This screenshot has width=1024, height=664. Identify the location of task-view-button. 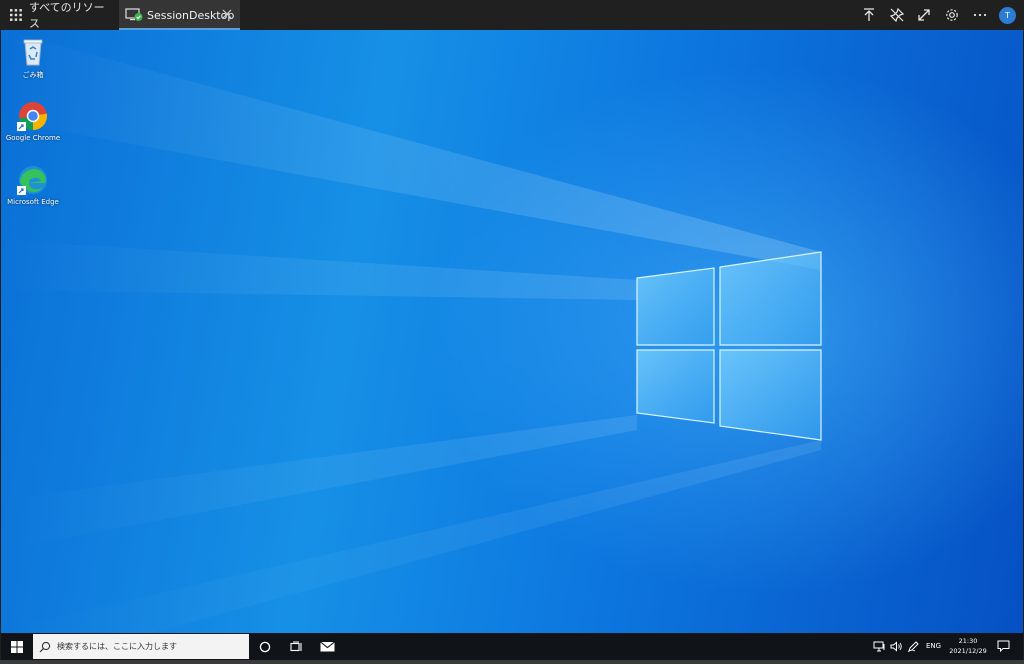
(296, 646).